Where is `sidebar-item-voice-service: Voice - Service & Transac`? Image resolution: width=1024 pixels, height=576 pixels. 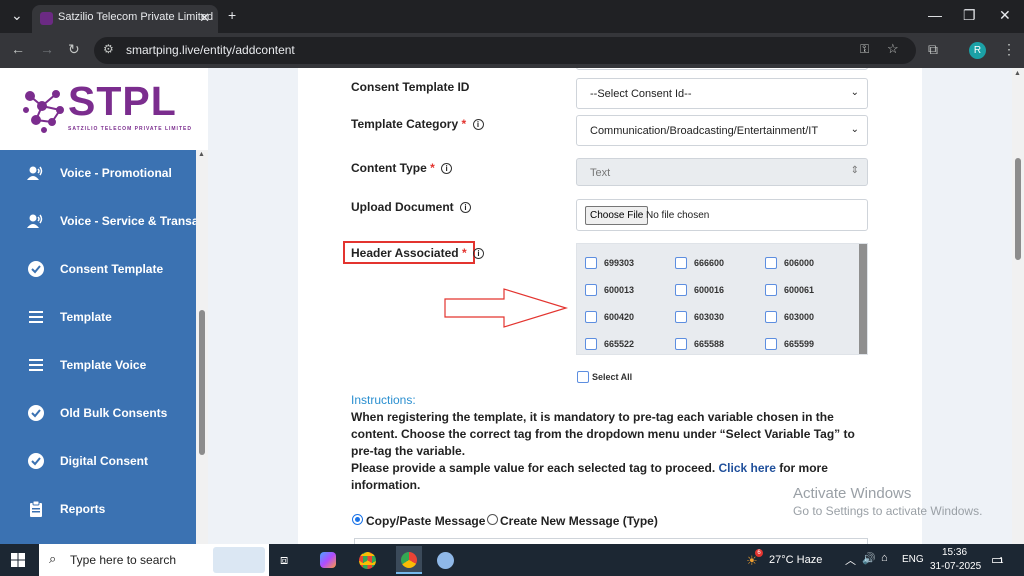
sidebar-item-voice-service: Voice - Service & Transac is located at coordinates (98, 222).